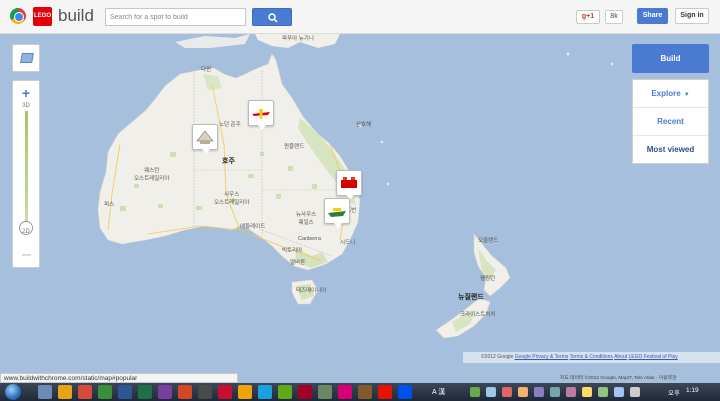  Describe the element at coordinates (692, 390) in the screenshot. I see `clock-time: 1:19` at that location.